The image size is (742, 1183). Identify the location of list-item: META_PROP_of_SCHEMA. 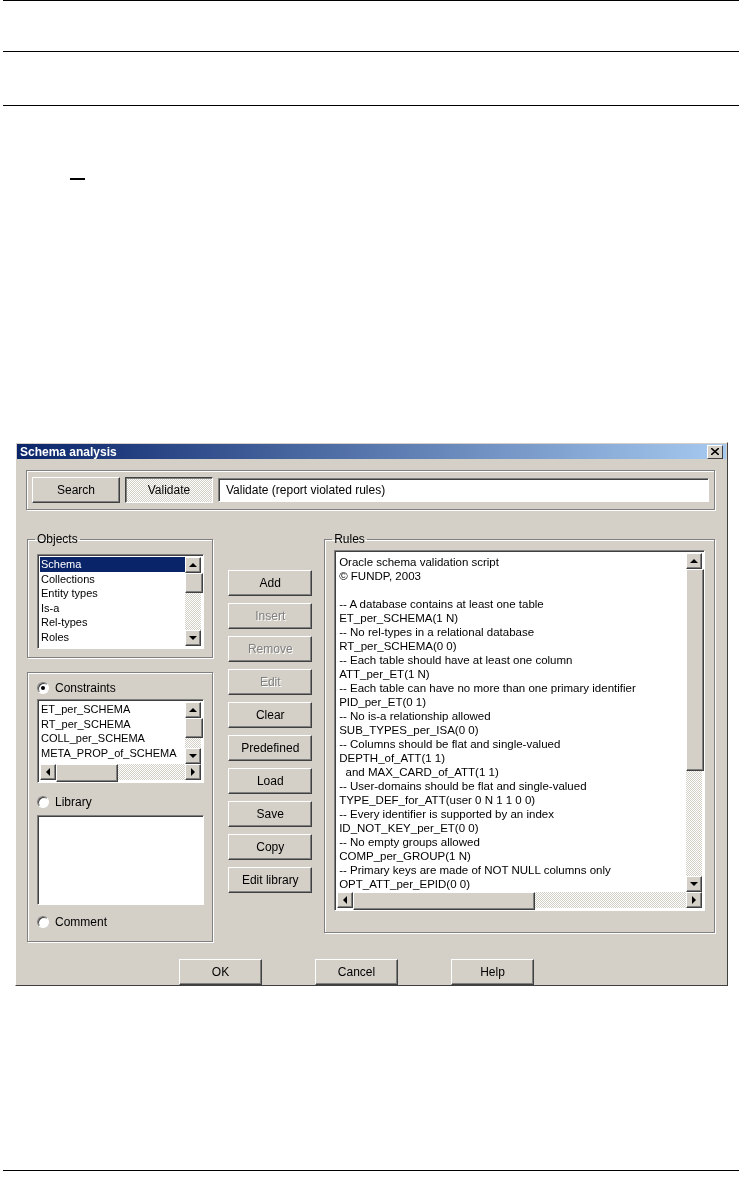
(113, 752).